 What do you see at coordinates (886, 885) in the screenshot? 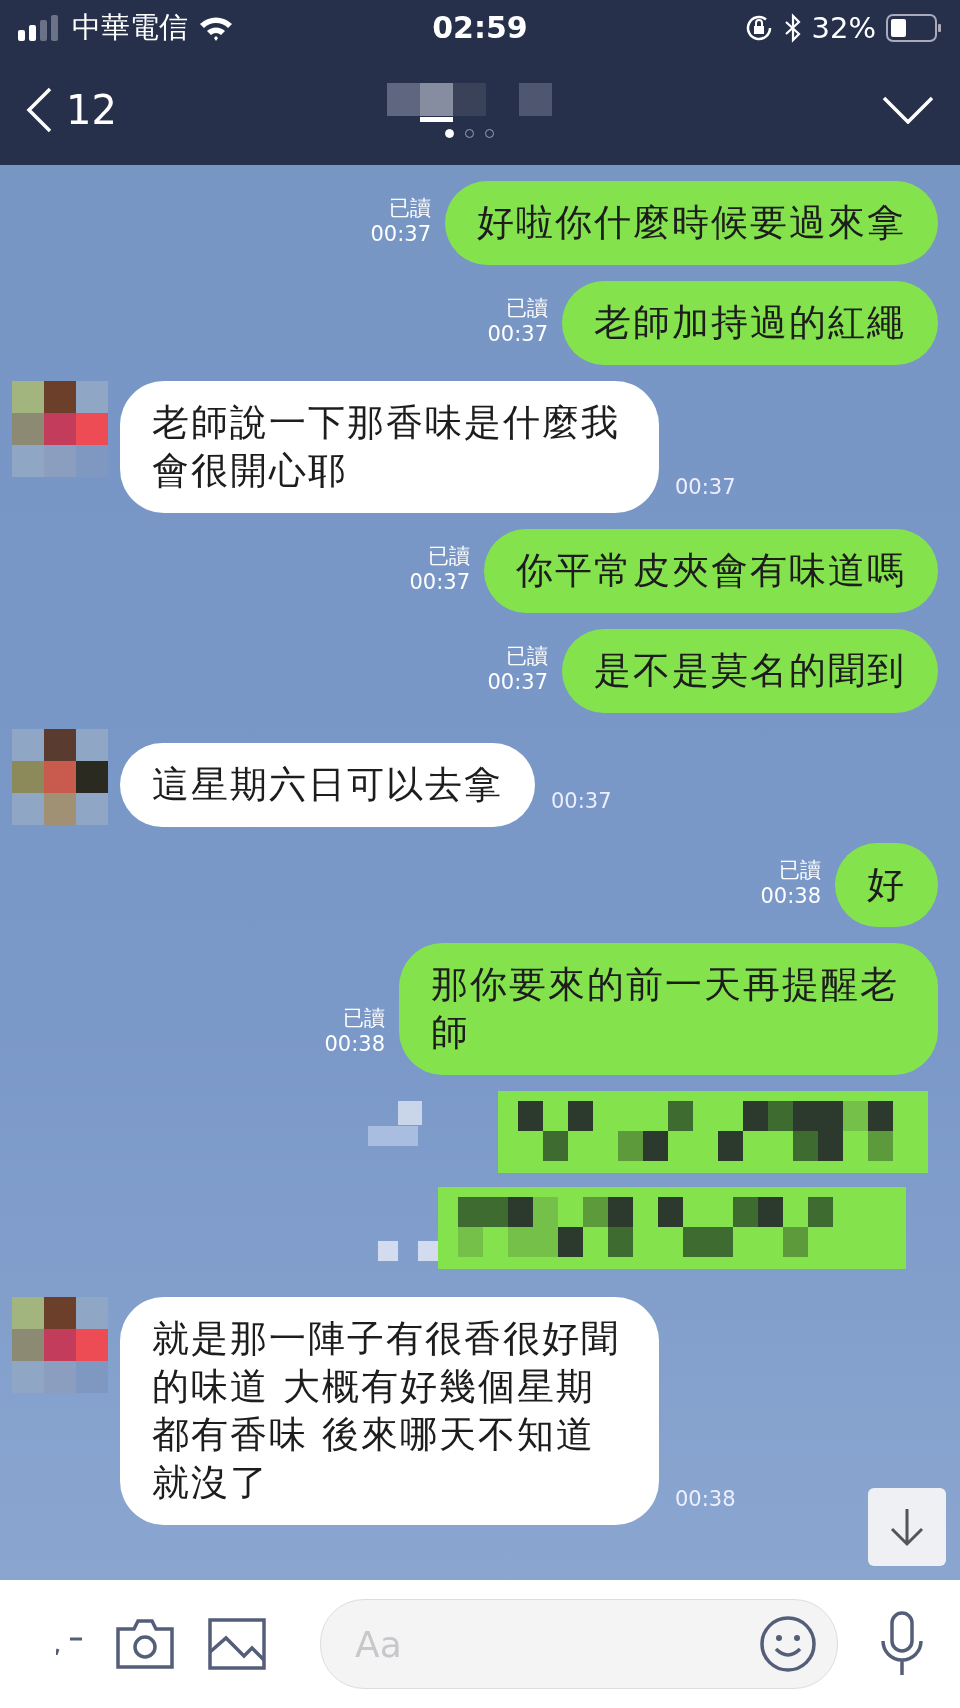
I see `sent-message: 好` at bounding box center [886, 885].